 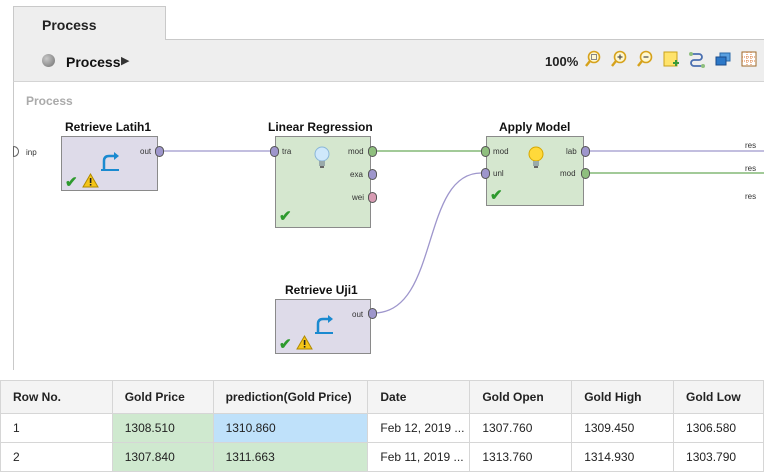 I want to click on operator-title-retrieve-uji: Retrieve Uji1, so click(x=321, y=290).